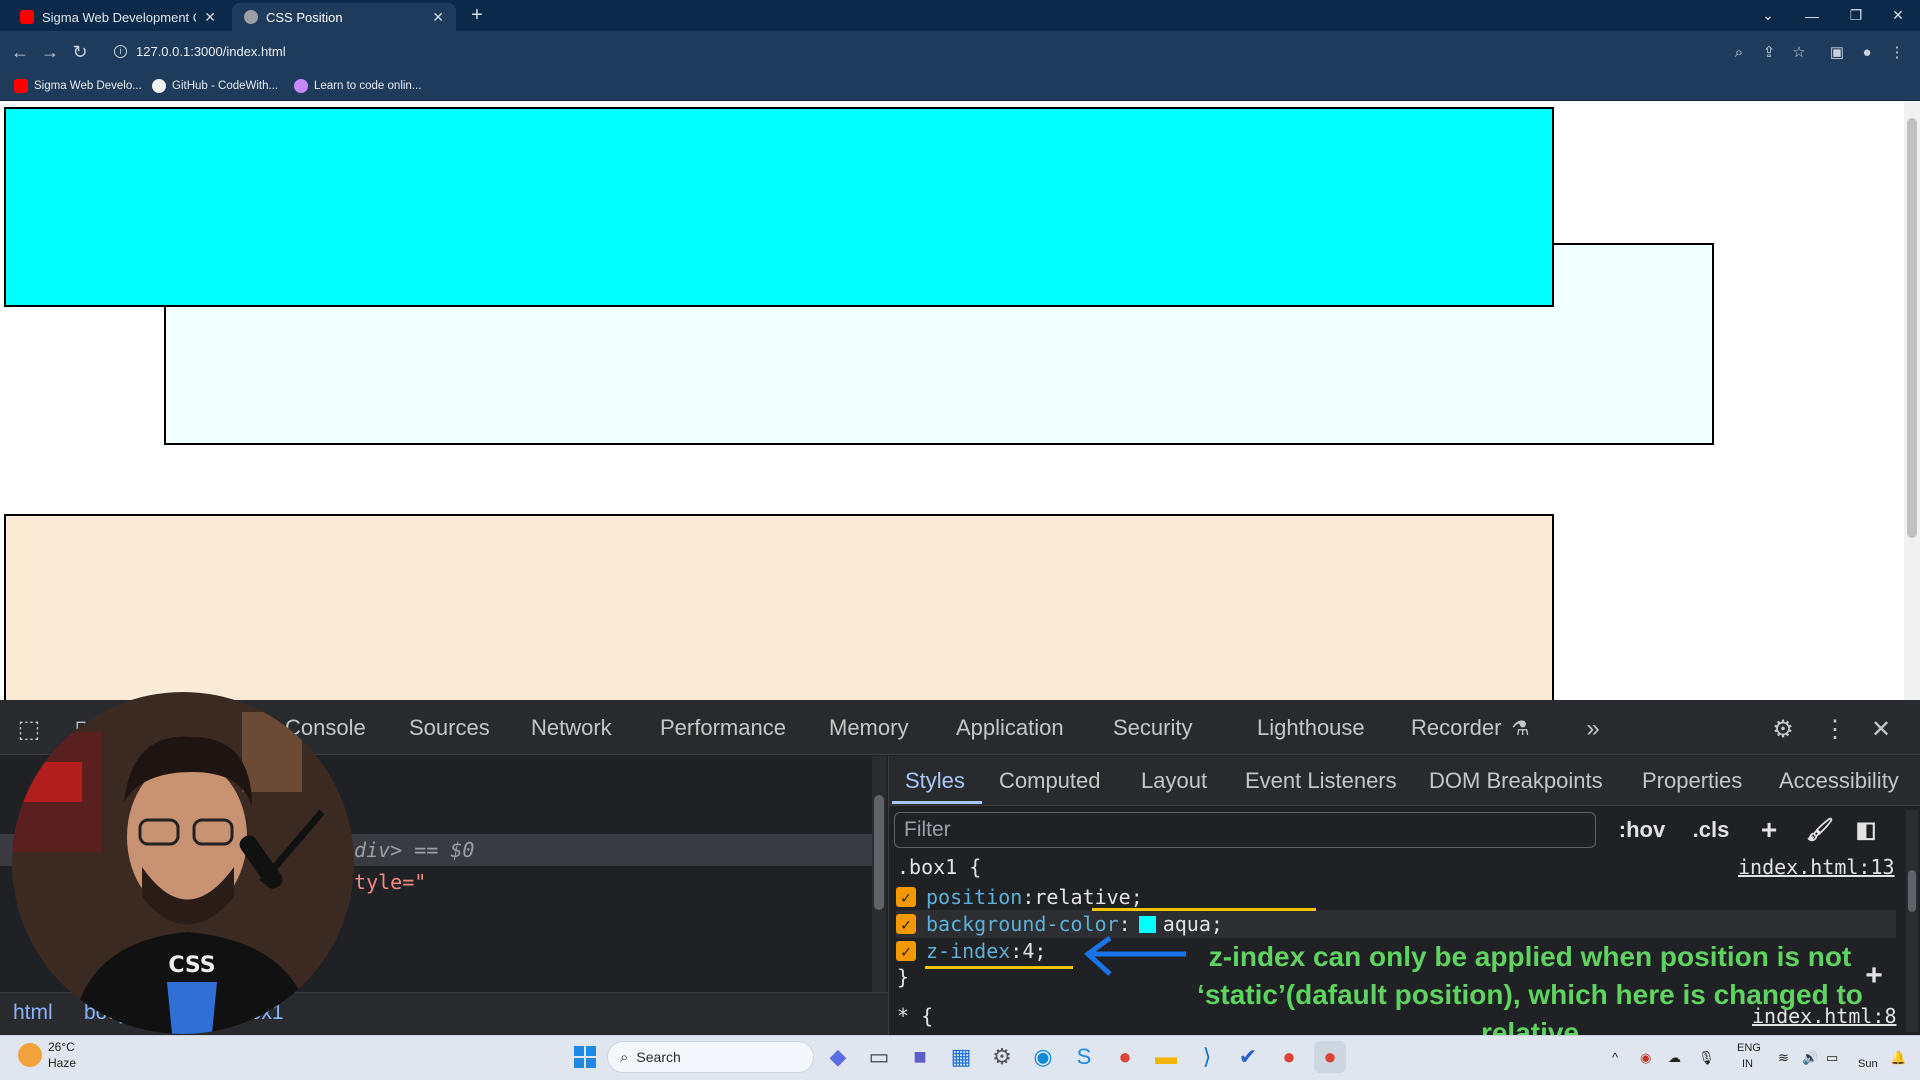 This screenshot has width=1920, height=1080. Describe the element at coordinates (1867, 52) in the screenshot. I see `profile-icon: ●` at that location.